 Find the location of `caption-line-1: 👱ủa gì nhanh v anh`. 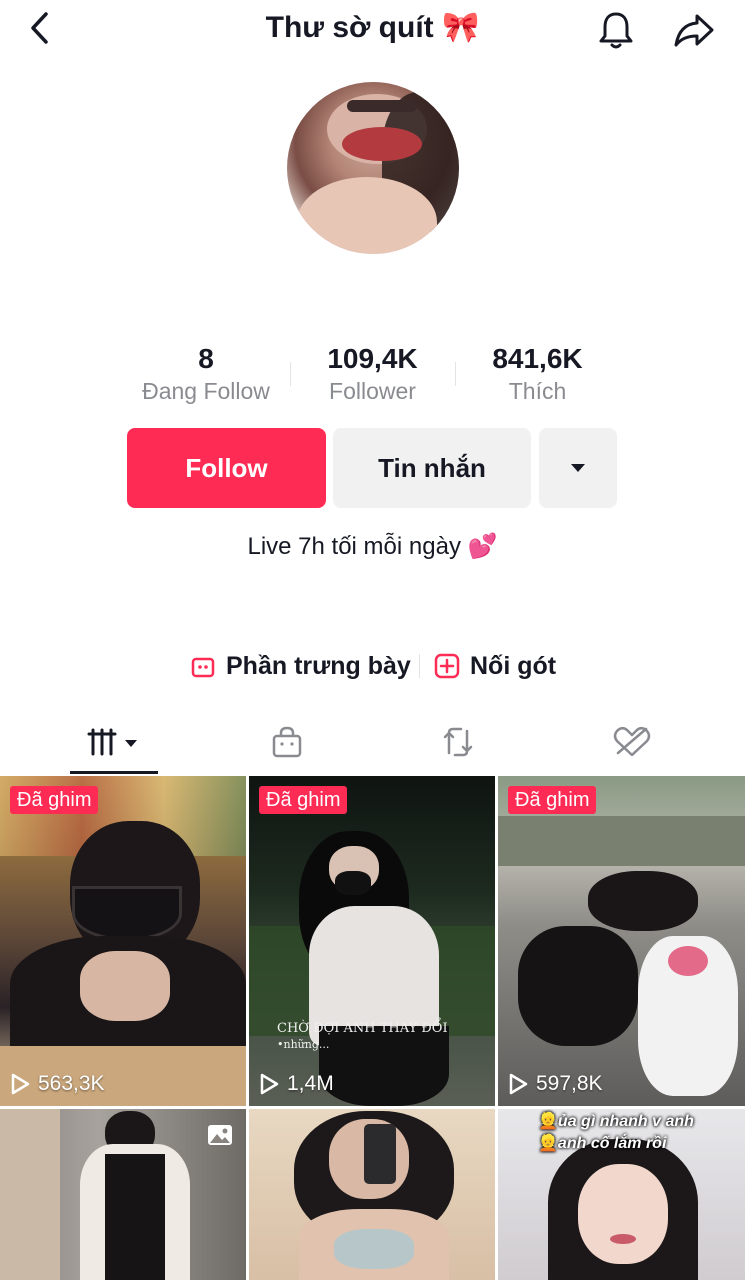

caption-line-1: 👱ủa gì nhanh v anh is located at coordinates (616, 1121).